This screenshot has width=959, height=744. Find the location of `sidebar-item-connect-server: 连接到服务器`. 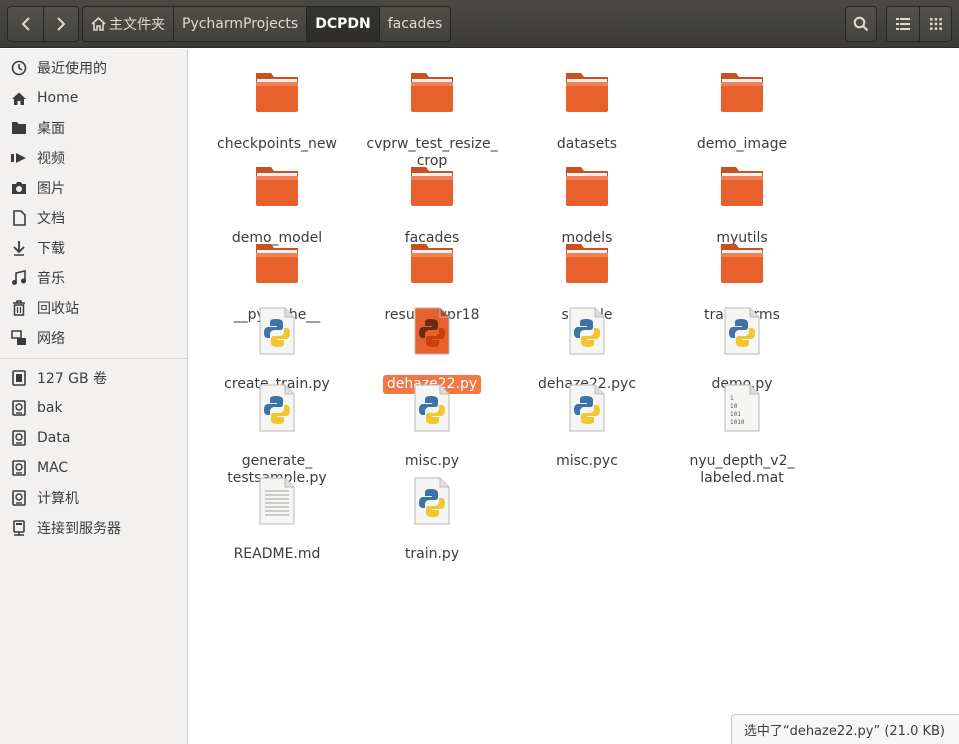

sidebar-item-connect-server: 连接到服务器 is located at coordinates (93, 528).